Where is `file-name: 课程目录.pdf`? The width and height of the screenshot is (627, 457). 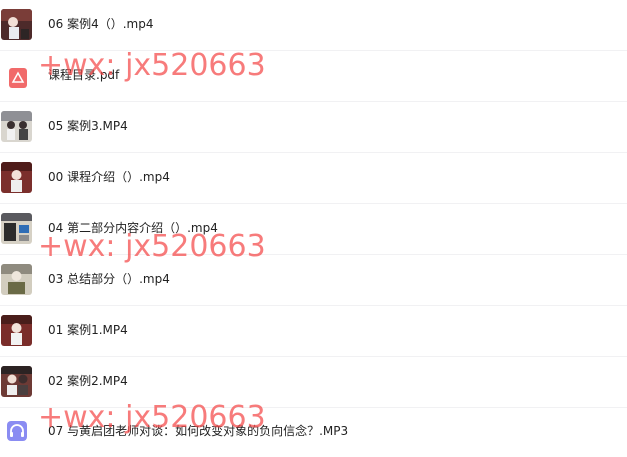
file-name: 课程目录.pdf is located at coordinates (84, 75).